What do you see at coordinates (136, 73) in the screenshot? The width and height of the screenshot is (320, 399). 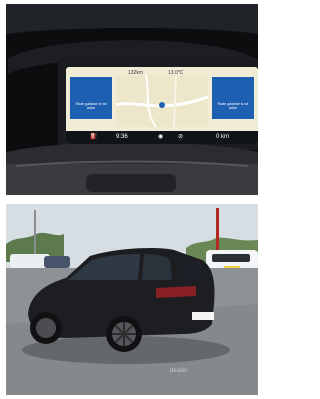 I see `speed-readout: 132km` at bounding box center [136, 73].